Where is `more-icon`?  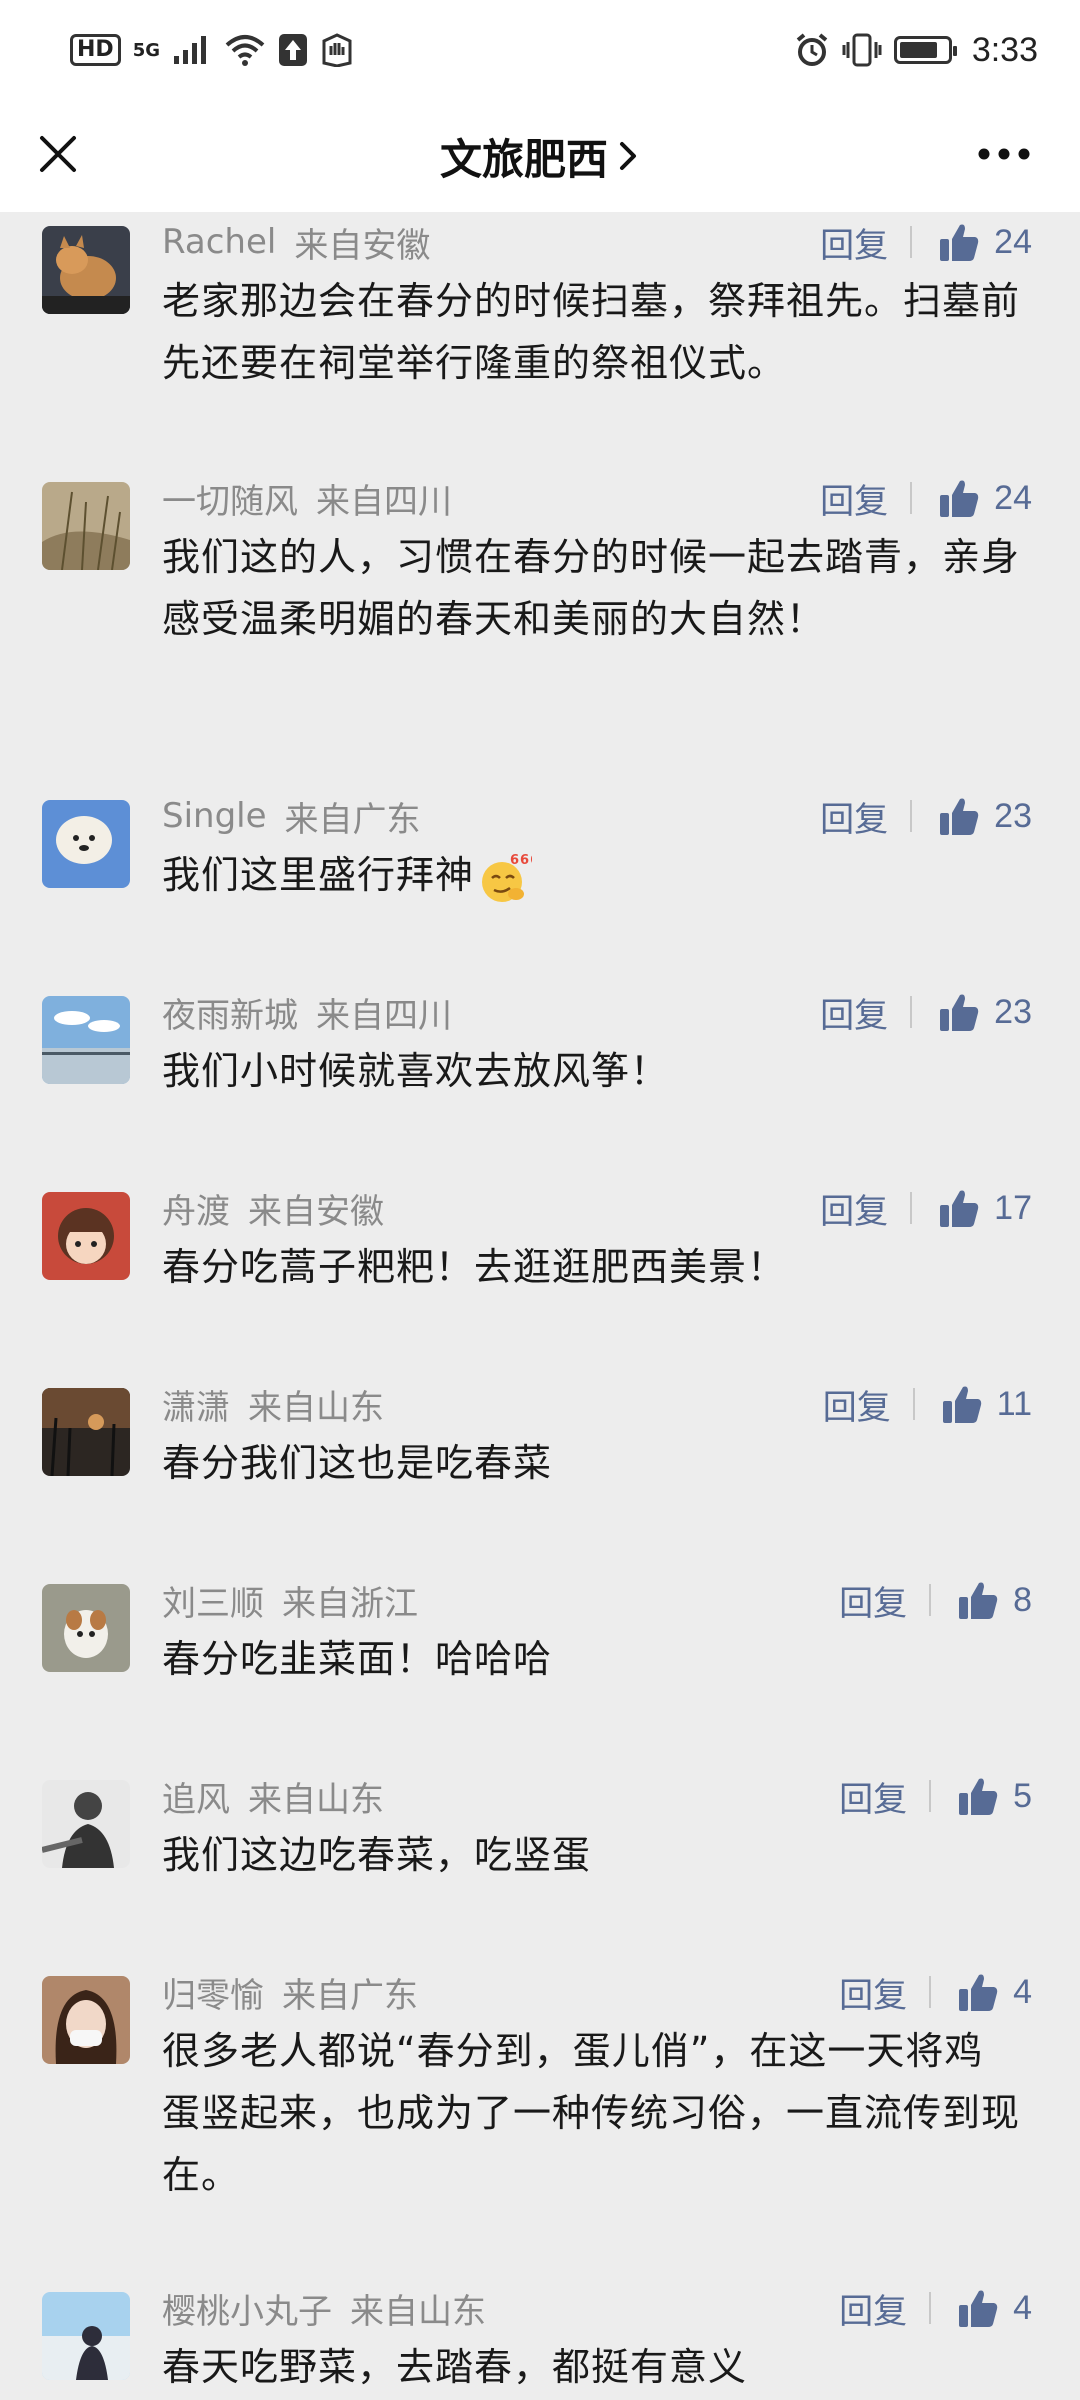 more-icon is located at coordinates (1004, 154).